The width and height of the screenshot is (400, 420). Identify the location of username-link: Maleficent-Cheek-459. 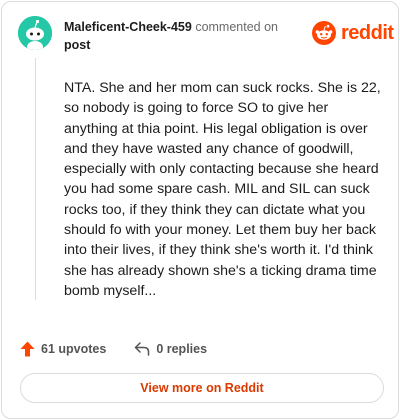
(128, 27).